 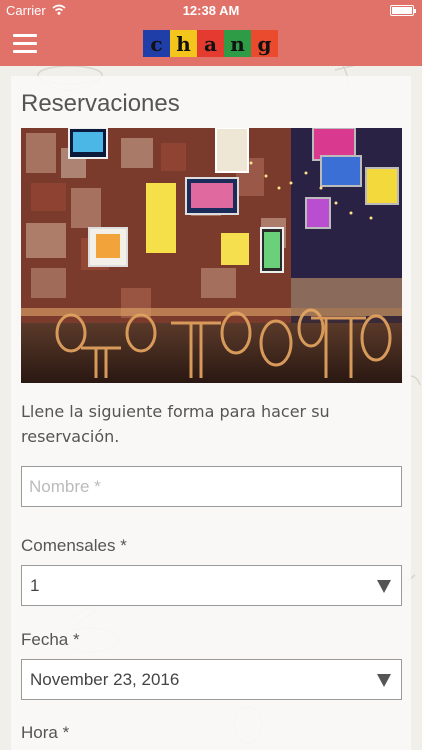 I want to click on time-label: Hora *, so click(x=45, y=732).